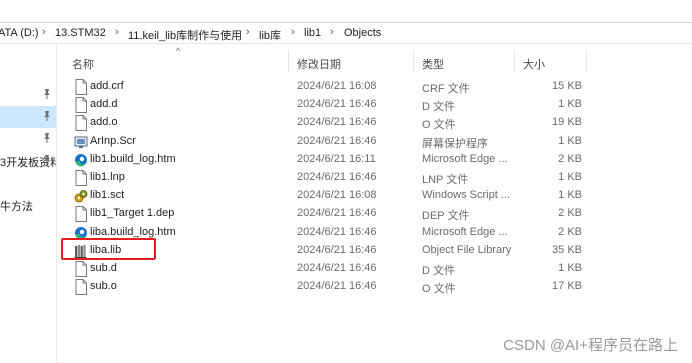  I want to click on file-row: add.o 2024/6/21 16:46 O 文件 19 KB, so click(330, 123).